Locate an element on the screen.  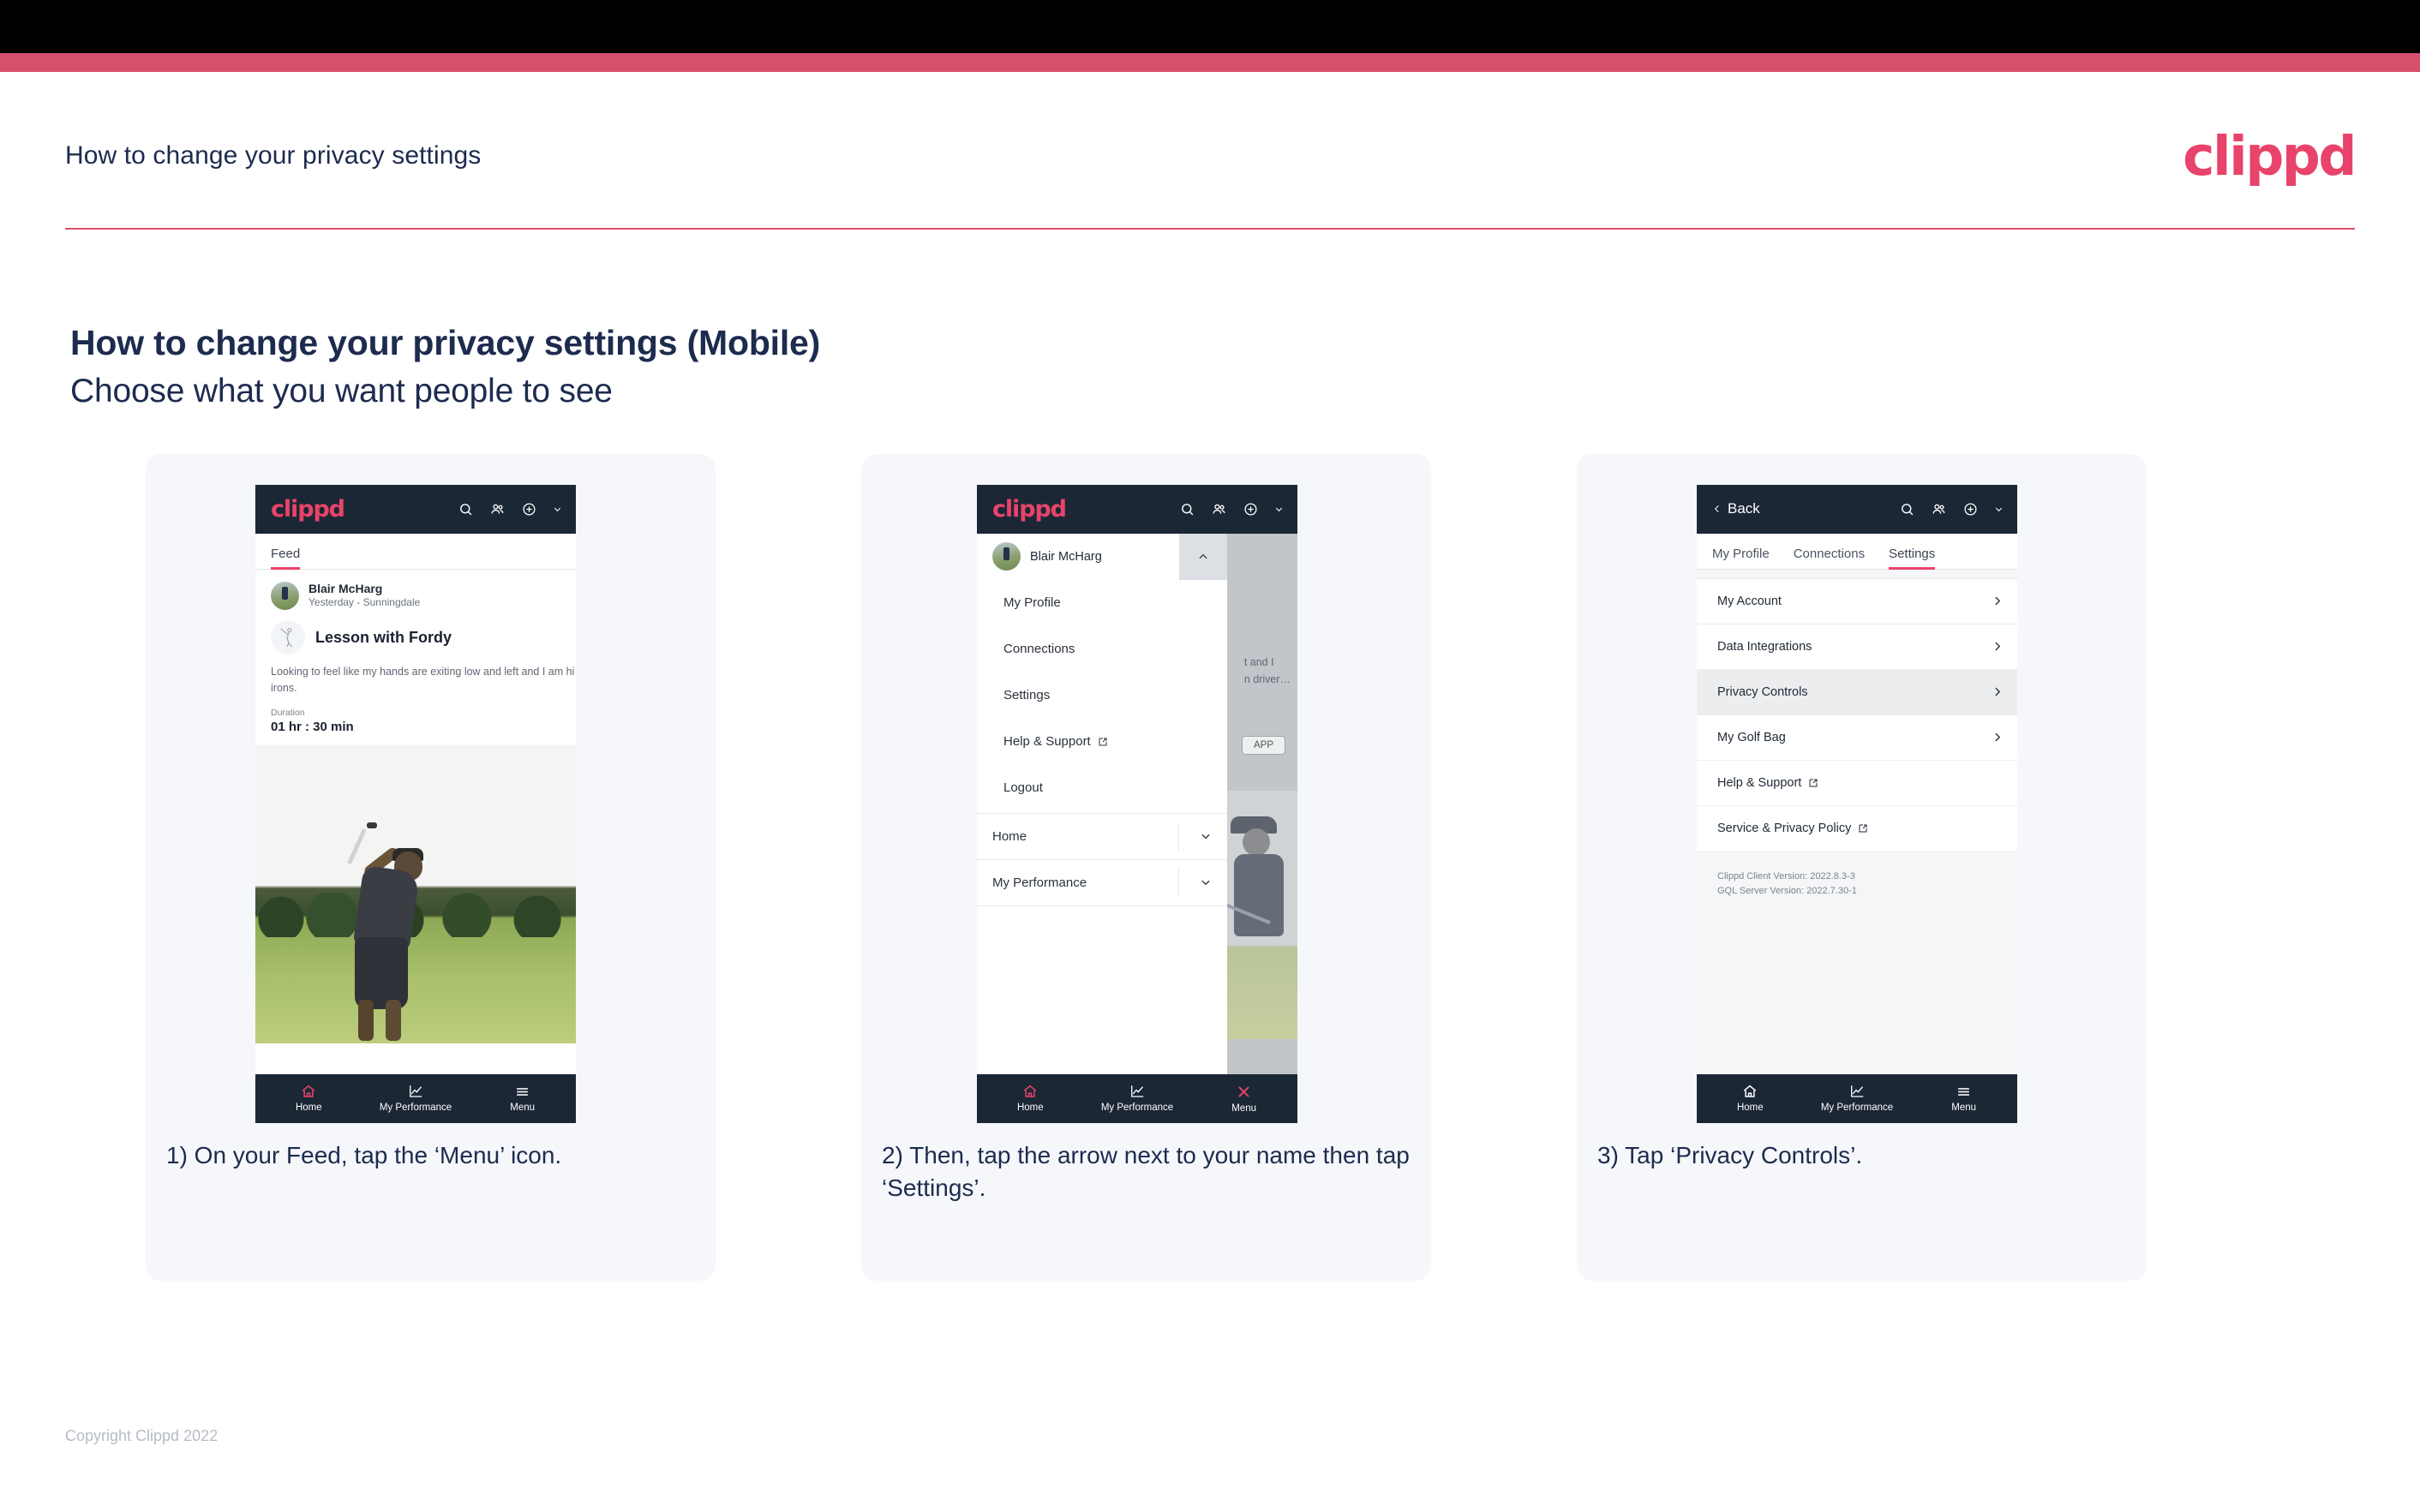
menu-collapse-my-performance: My Performance is located at coordinates (1102, 883).